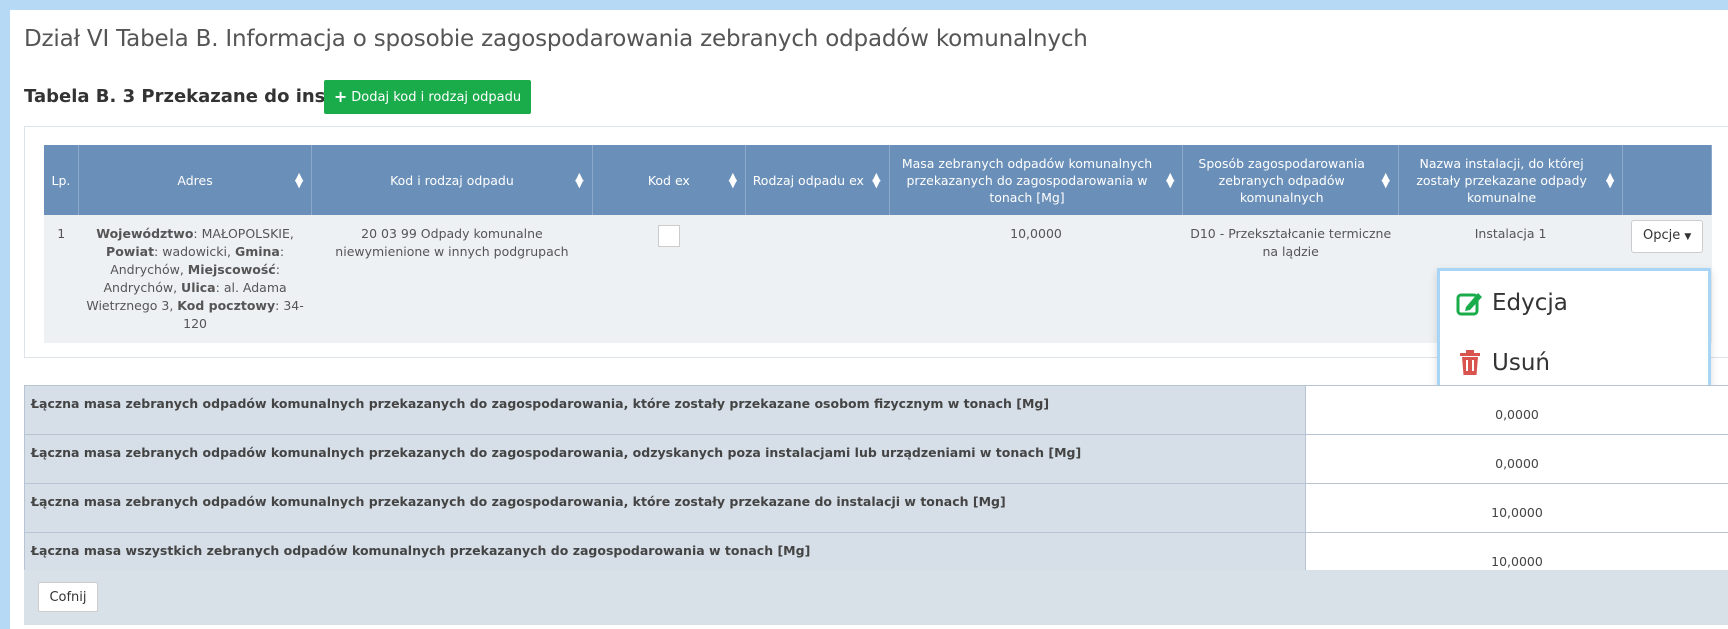 Image resolution: width=1728 pixels, height=629 pixels. What do you see at coordinates (817, 279) in the screenshot?
I see `cell-rodzaj-ex` at bounding box center [817, 279].